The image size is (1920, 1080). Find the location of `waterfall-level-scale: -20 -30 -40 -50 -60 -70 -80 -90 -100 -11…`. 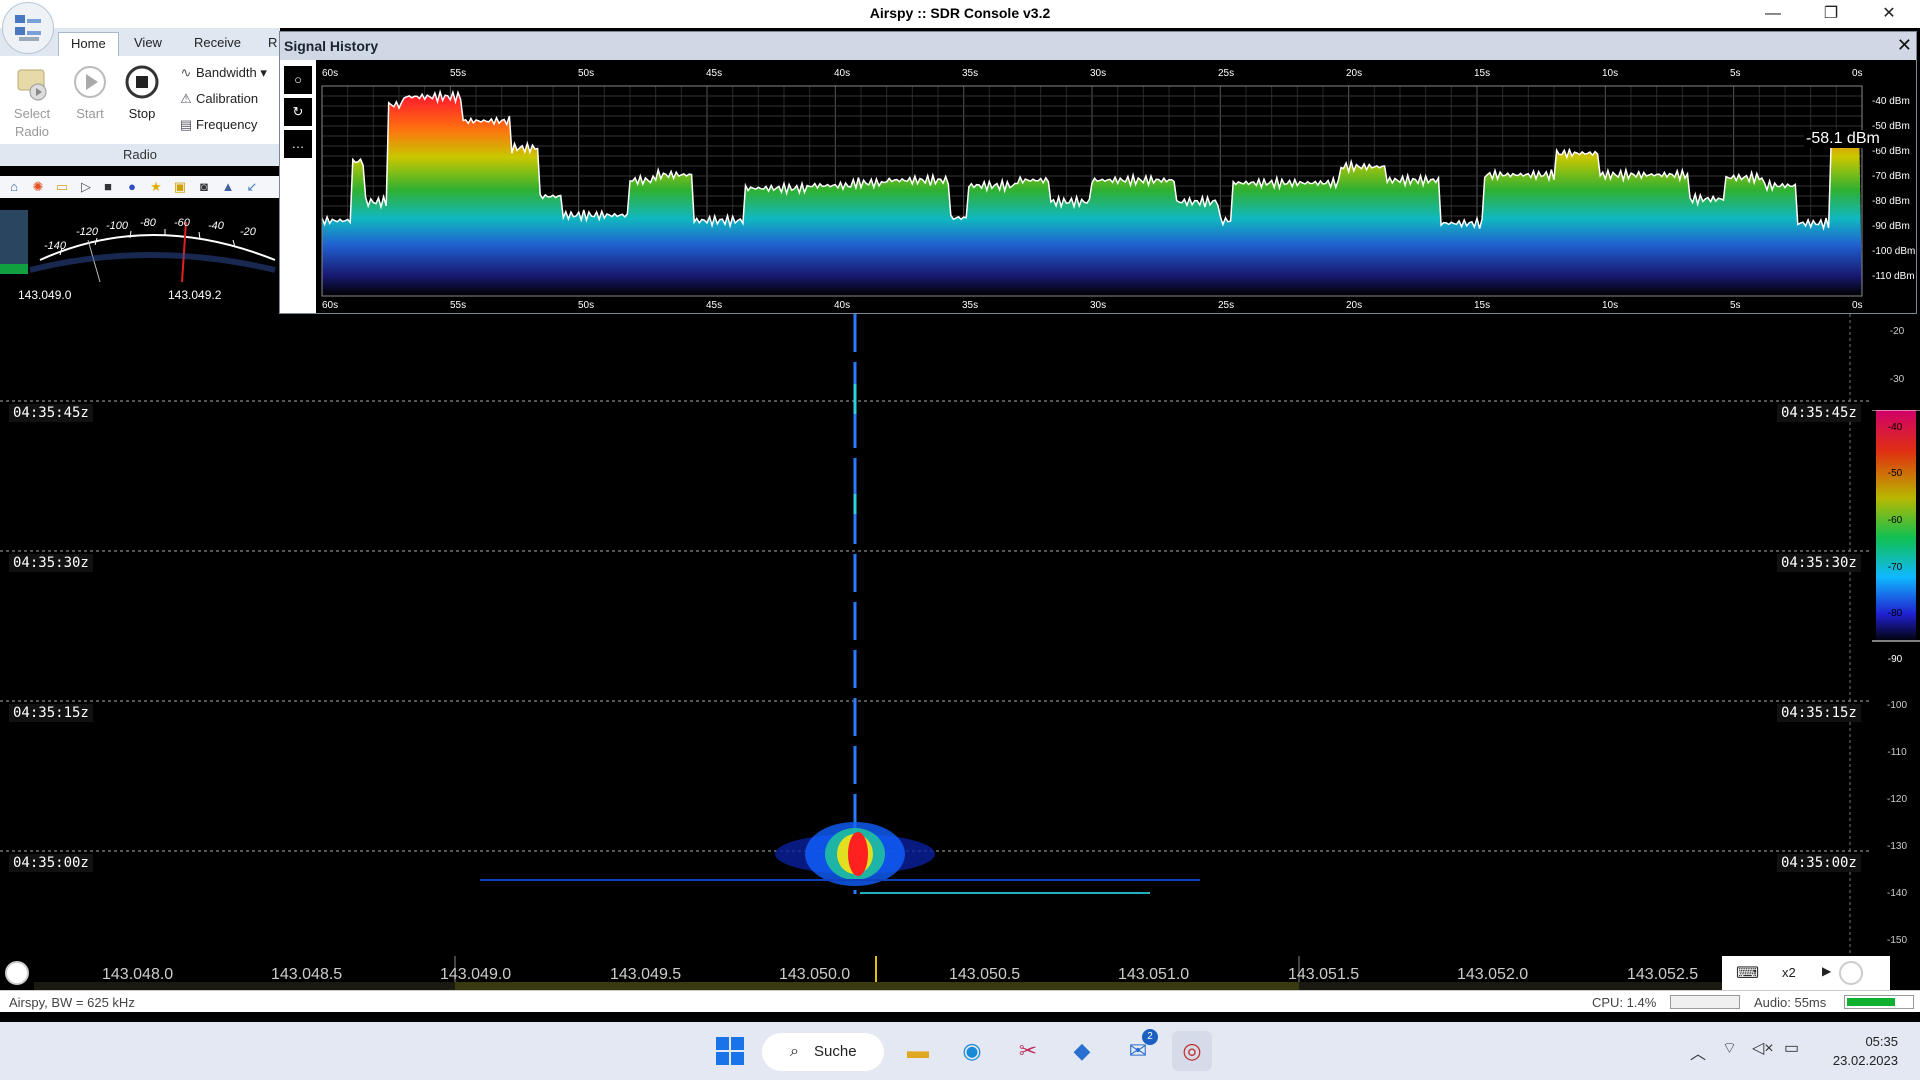

waterfall-level-scale: -20 -30 -40 -50 -60 -70 -80 -90 -100 -11… is located at coordinates (1896, 635).